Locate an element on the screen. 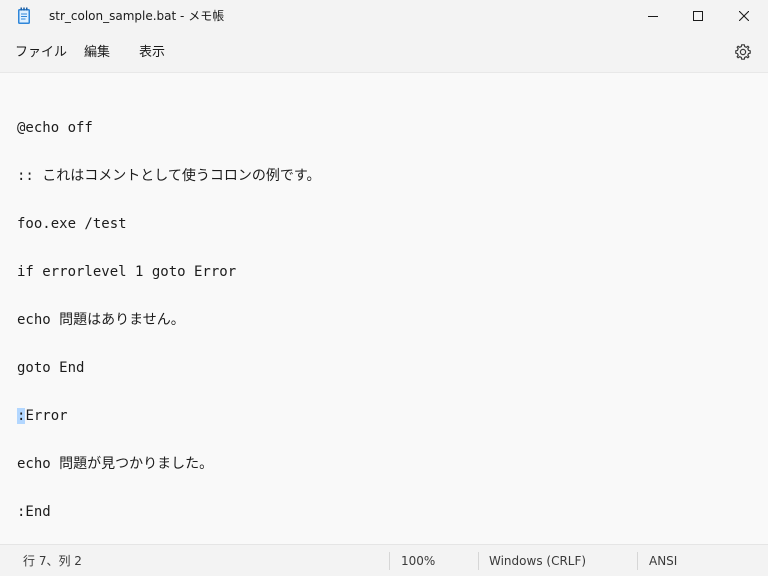 This screenshot has height=576, width=768. status-bar: 行 7、列 2 100% Windows (CRLF) ANSI is located at coordinates (384, 560).